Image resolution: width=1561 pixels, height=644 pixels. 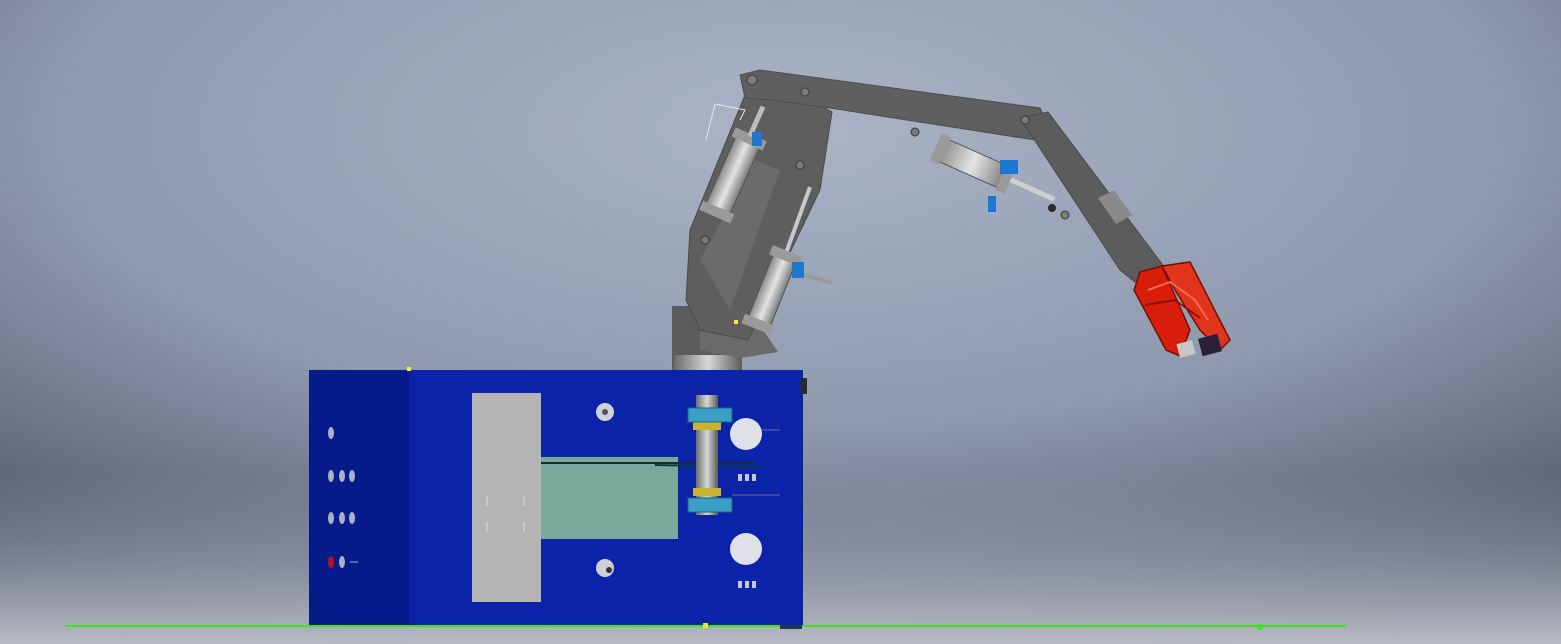 I want to click on bearing-block-top, so click(x=710, y=415).